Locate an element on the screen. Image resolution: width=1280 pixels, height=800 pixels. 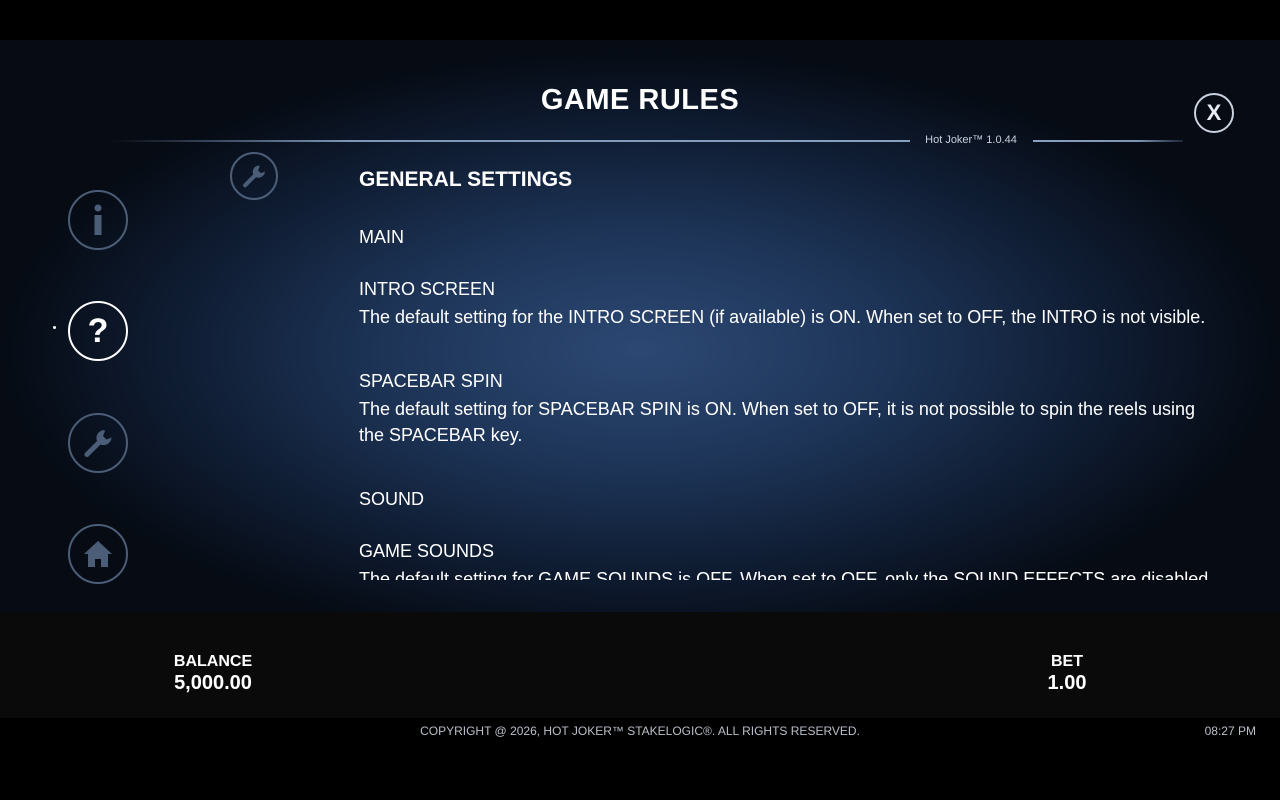
close-button: X is located at coordinates (1214, 113).